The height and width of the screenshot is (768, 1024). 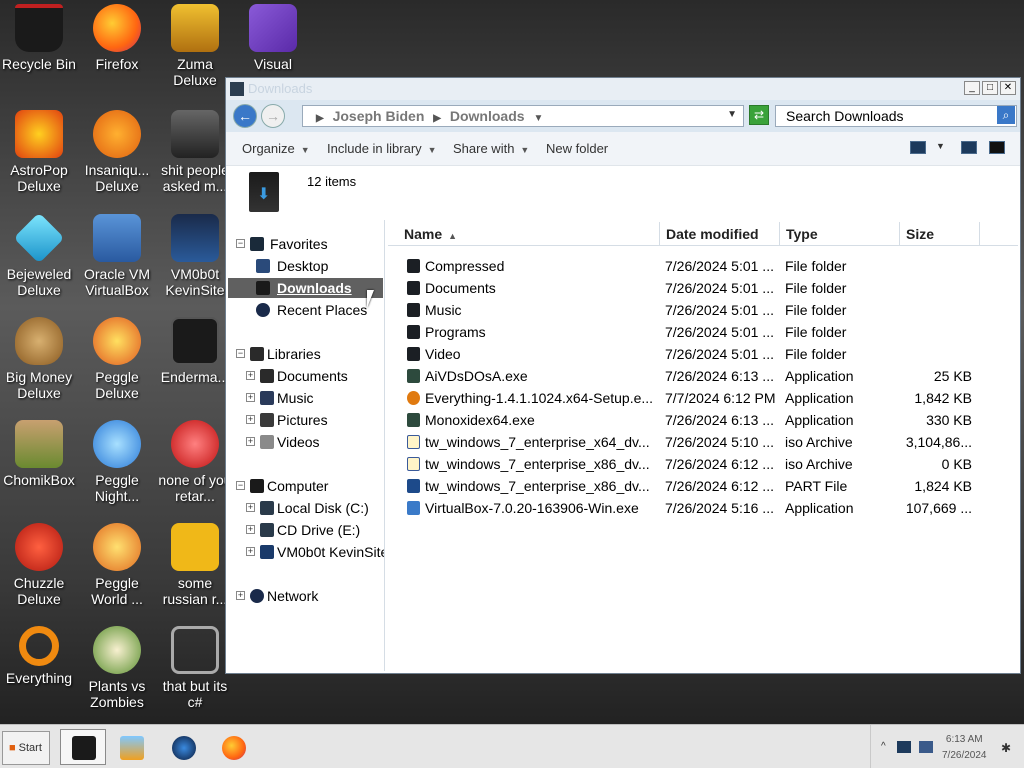 I want to click on breadcrumb-user: Joseph Biden, so click(x=379, y=116).